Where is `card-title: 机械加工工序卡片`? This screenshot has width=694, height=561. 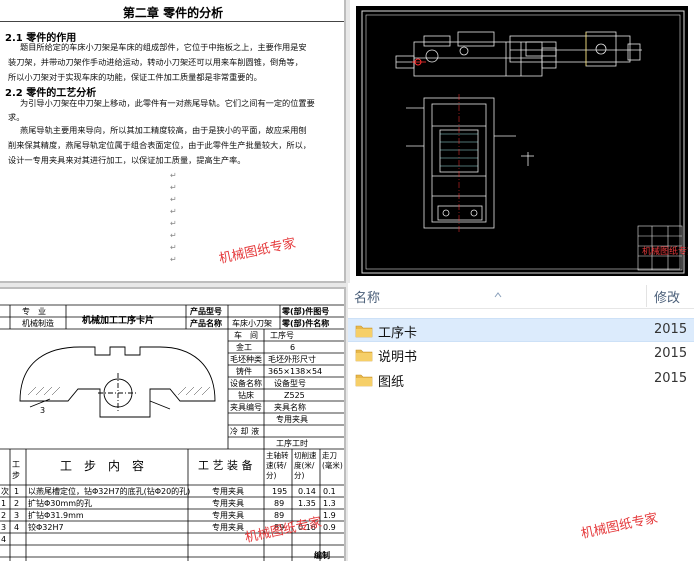 card-title: 机械加工工序卡片 is located at coordinates (118, 321).